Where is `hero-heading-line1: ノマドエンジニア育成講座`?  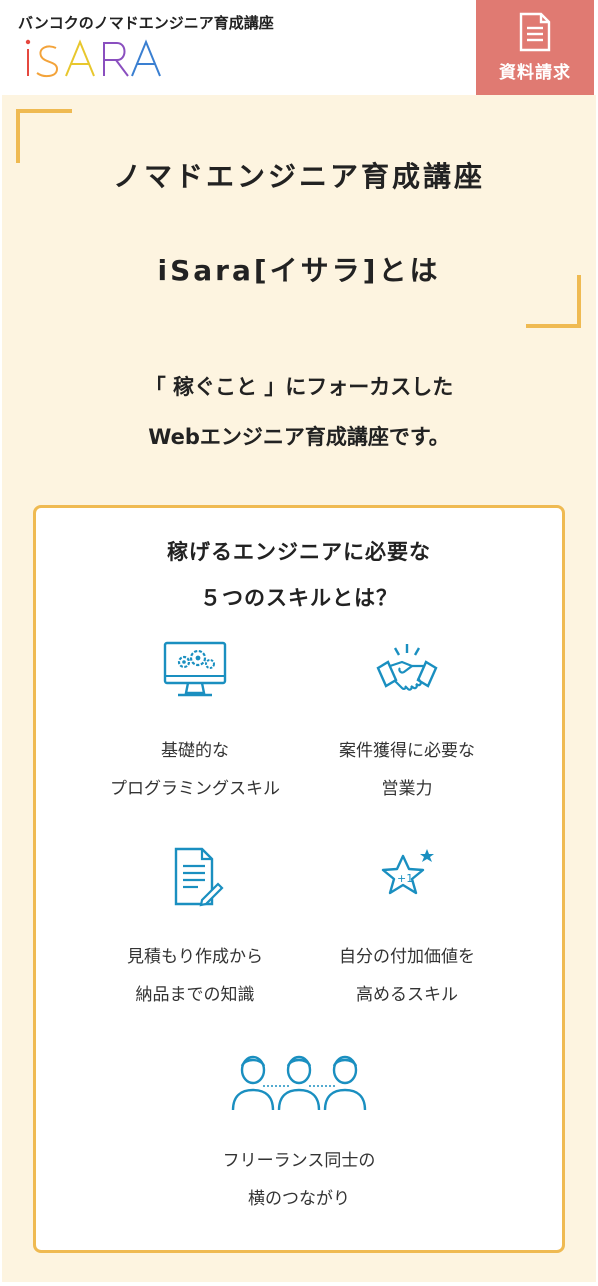 hero-heading-line1: ノマドエンジニア育成講座 is located at coordinates (298, 176).